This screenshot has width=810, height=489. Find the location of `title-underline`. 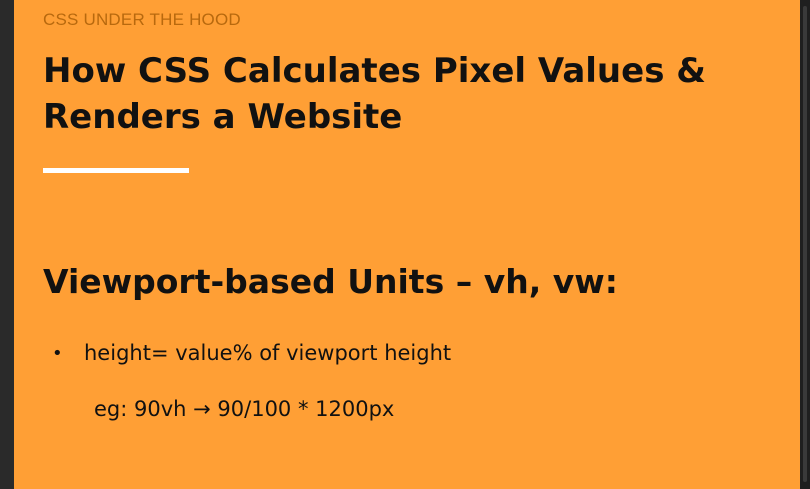

title-underline is located at coordinates (116, 170).